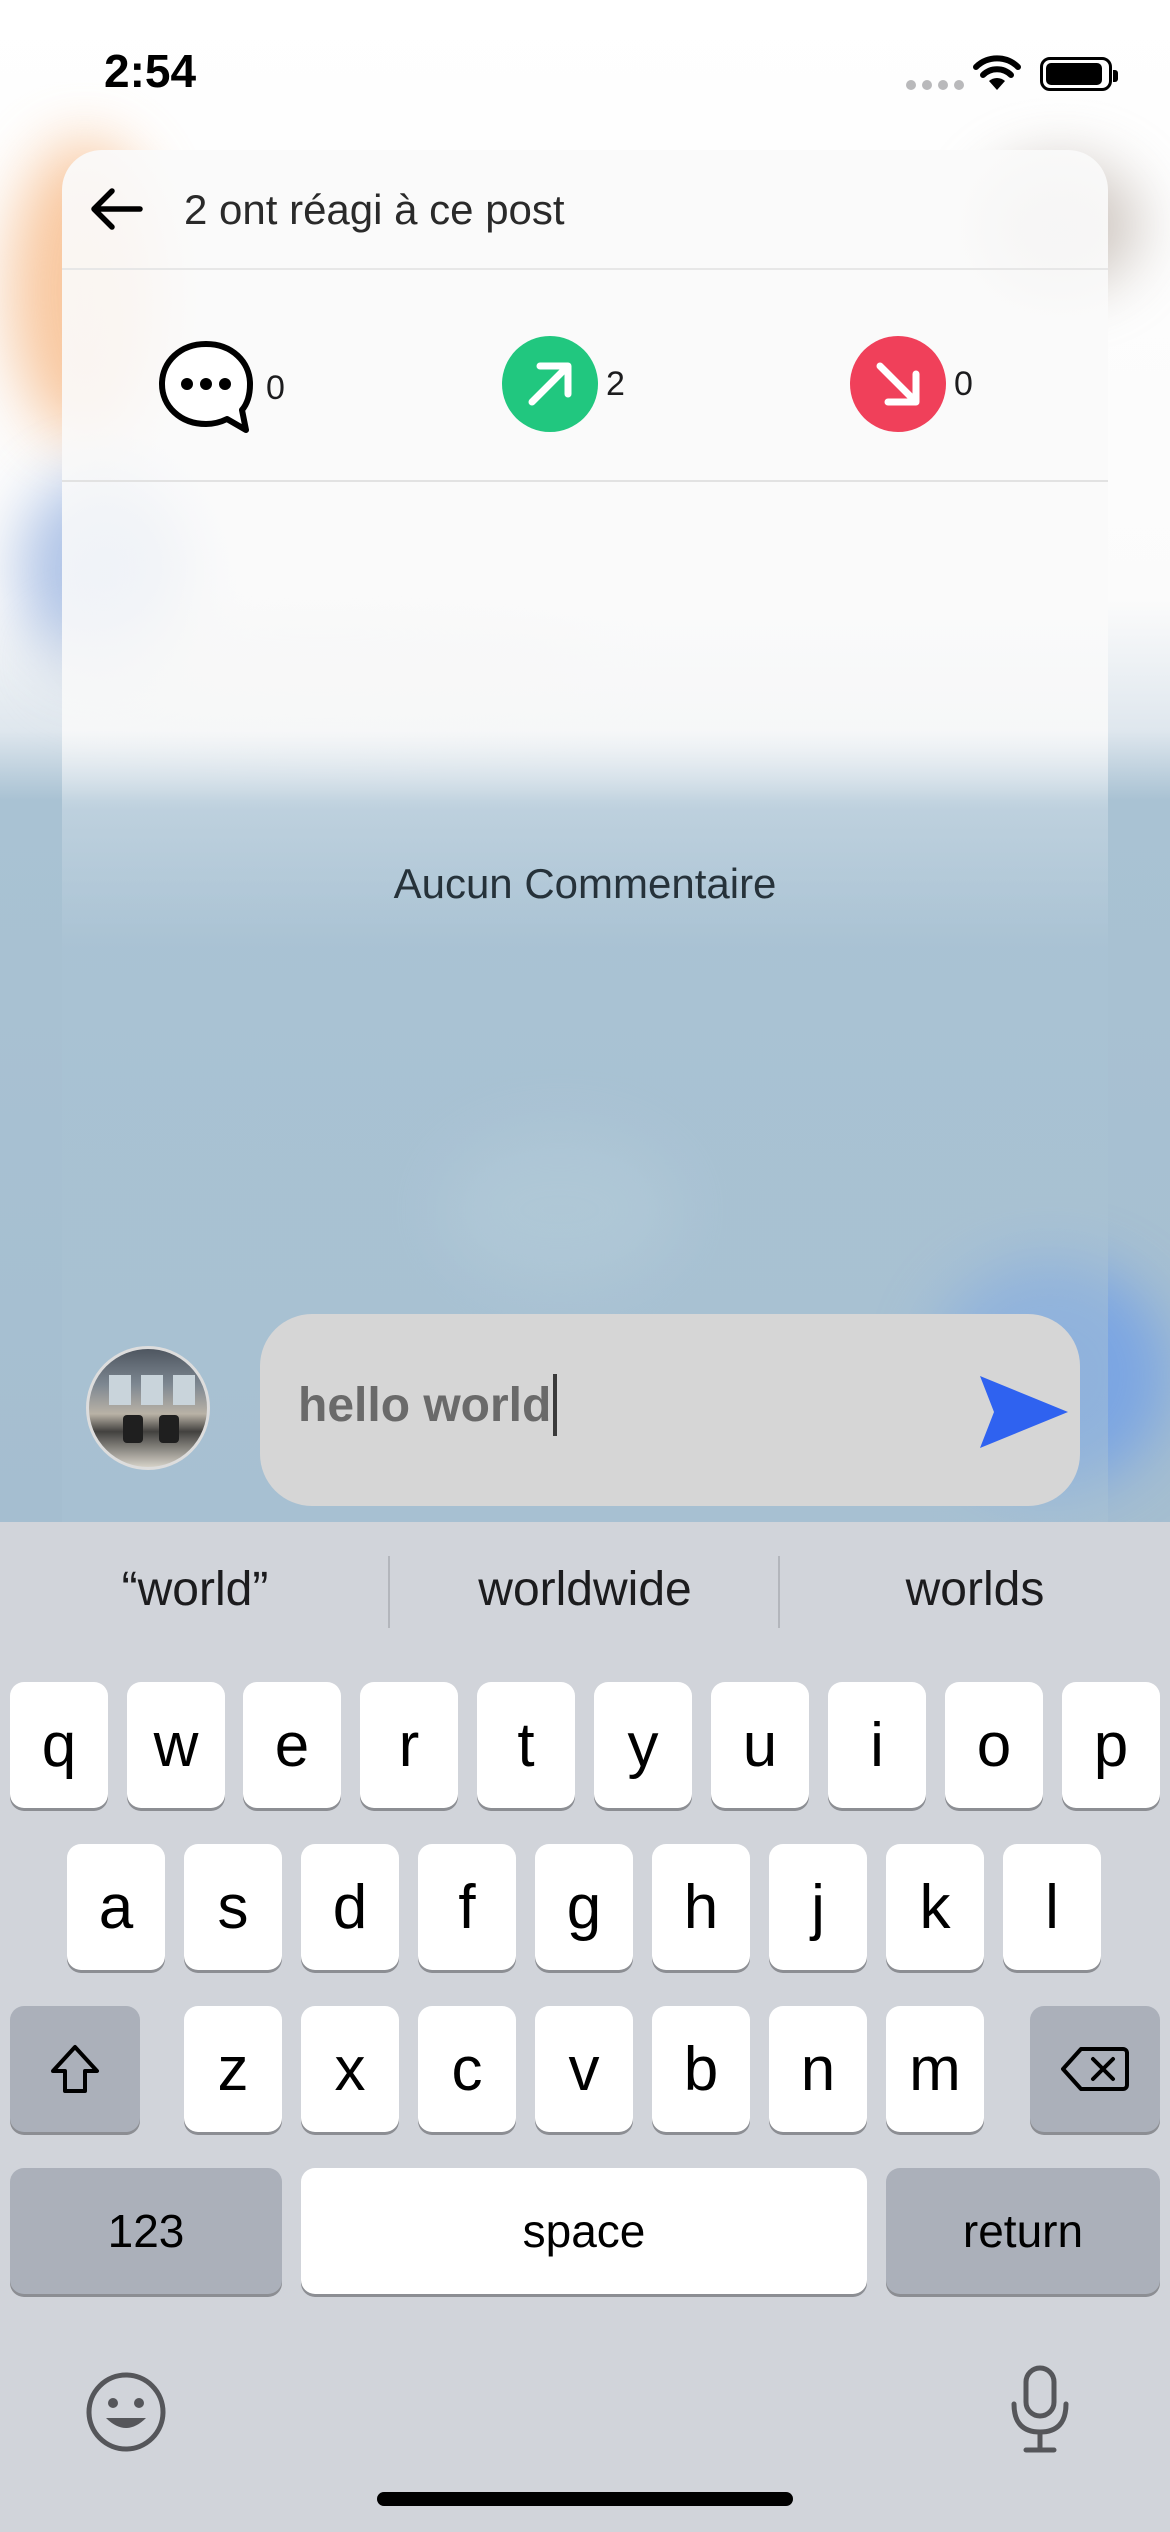 The height and width of the screenshot is (2532, 1170). What do you see at coordinates (555, 1405) in the screenshot?
I see `text-caret` at bounding box center [555, 1405].